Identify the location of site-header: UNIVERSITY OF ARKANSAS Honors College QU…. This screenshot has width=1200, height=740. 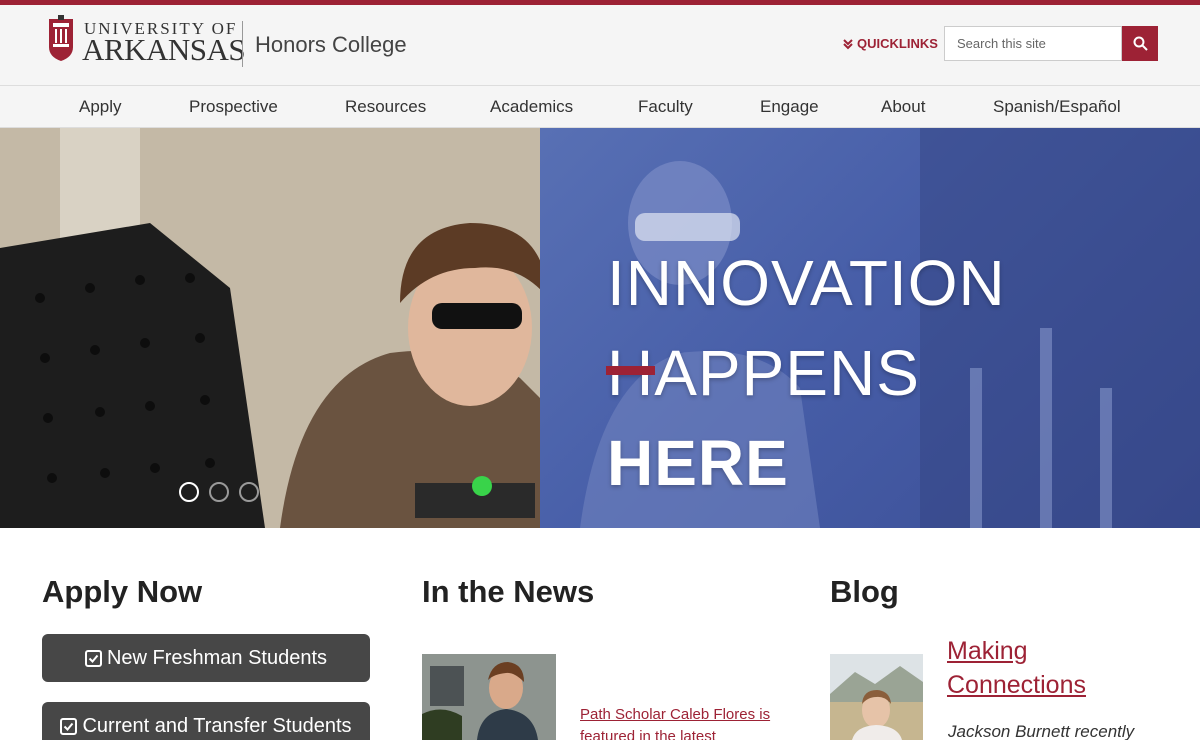
(600, 45).